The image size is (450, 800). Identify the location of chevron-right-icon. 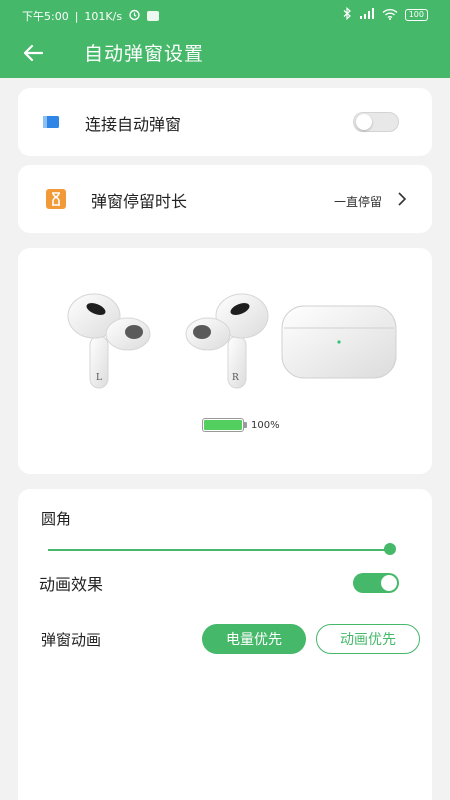
(402, 199).